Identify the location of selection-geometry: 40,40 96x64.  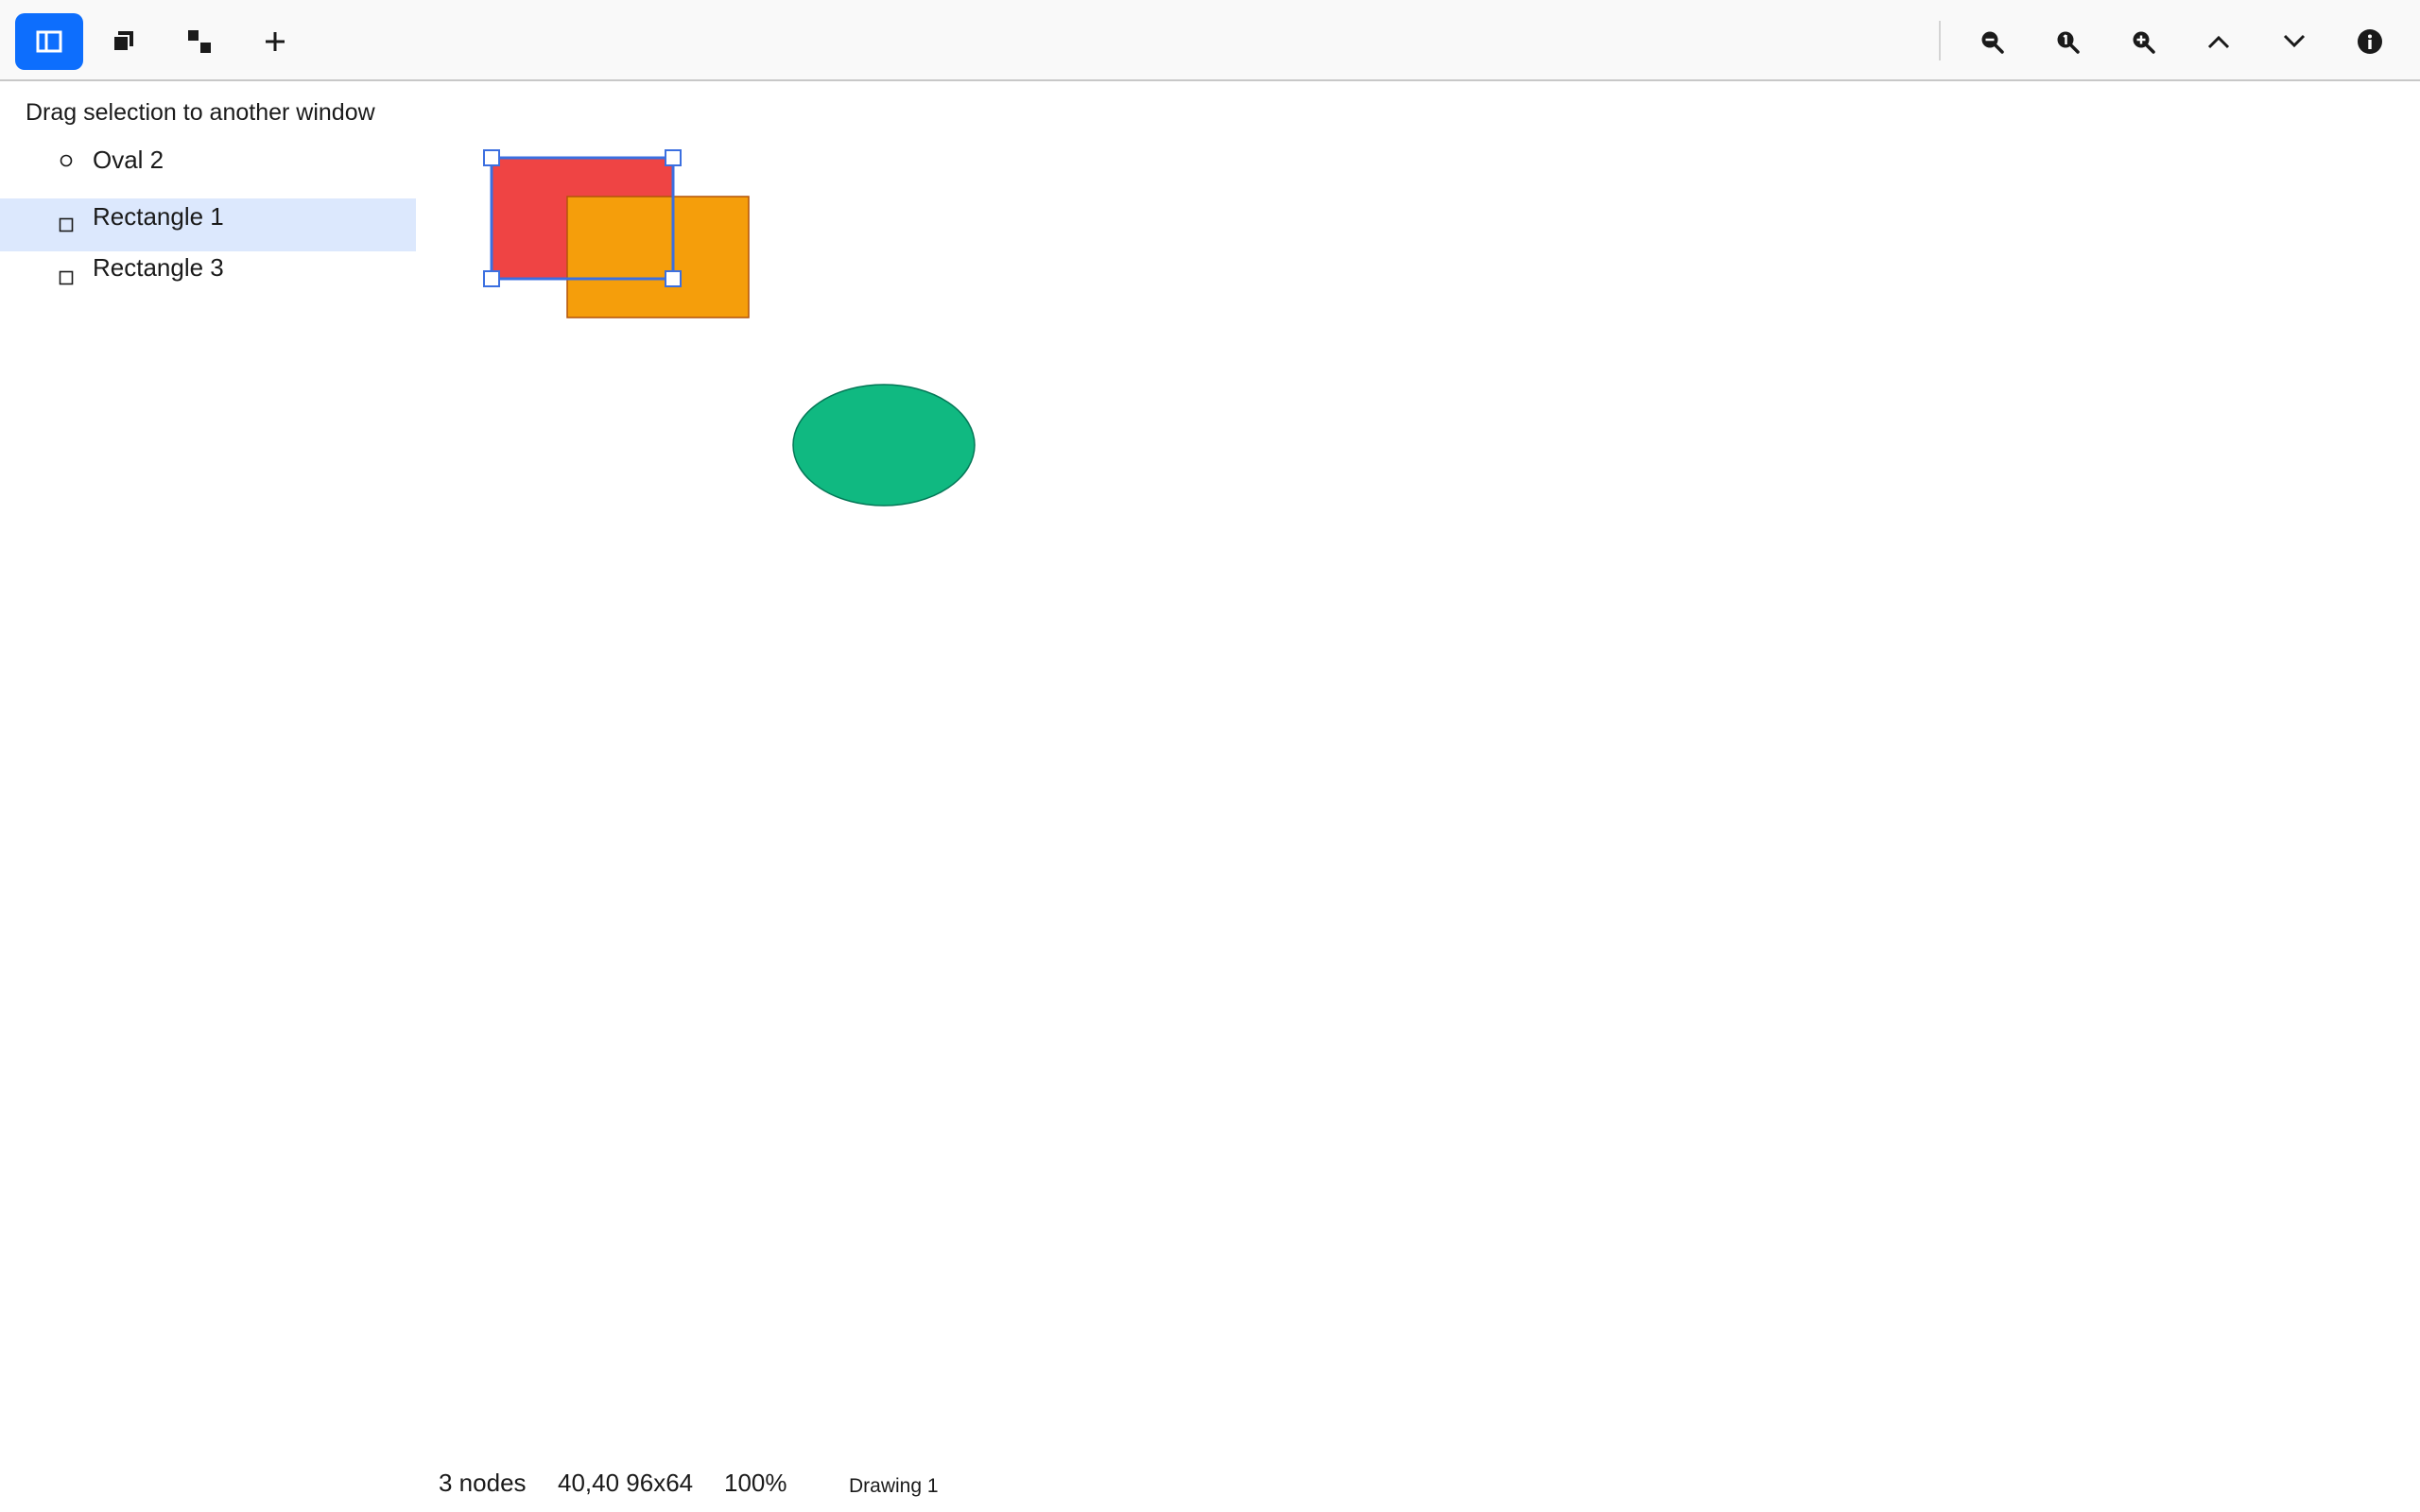
(626, 1483).